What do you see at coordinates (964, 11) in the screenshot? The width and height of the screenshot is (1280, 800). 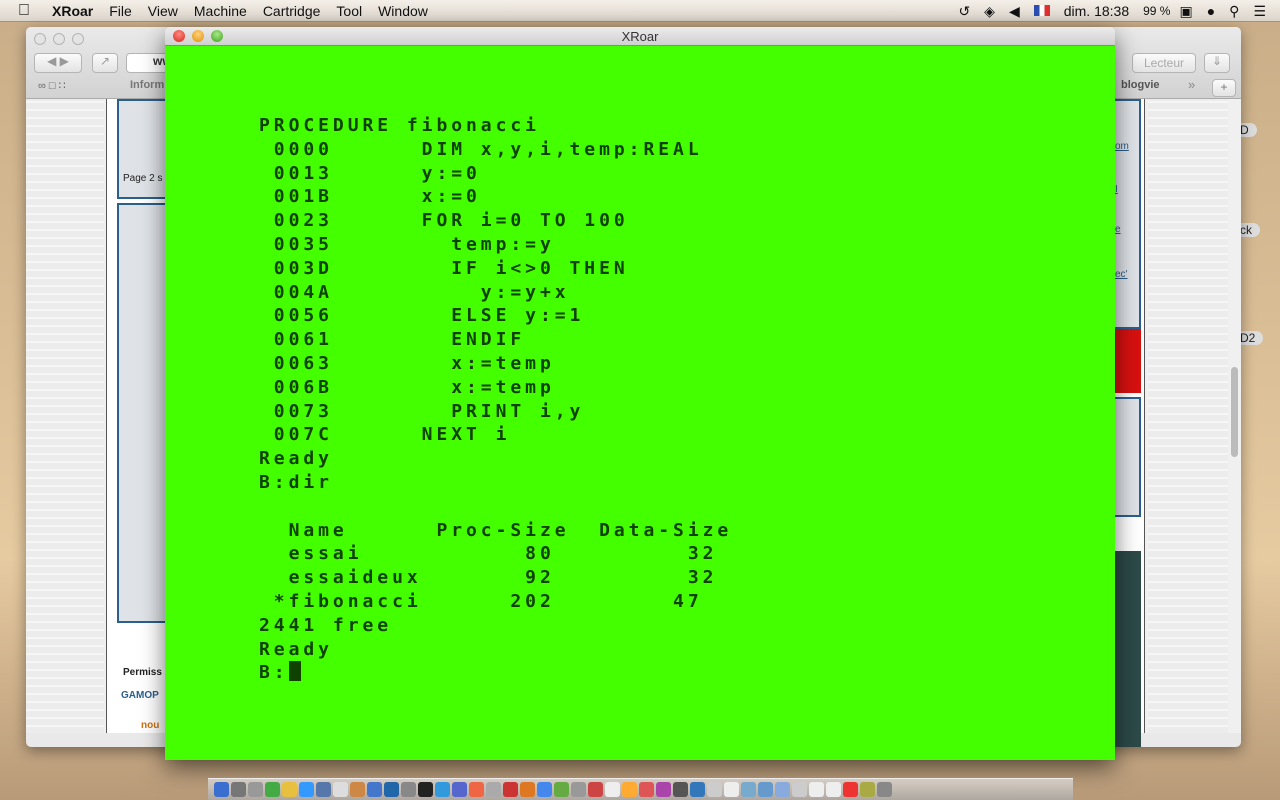 I see `time-machine-icon: ↺` at bounding box center [964, 11].